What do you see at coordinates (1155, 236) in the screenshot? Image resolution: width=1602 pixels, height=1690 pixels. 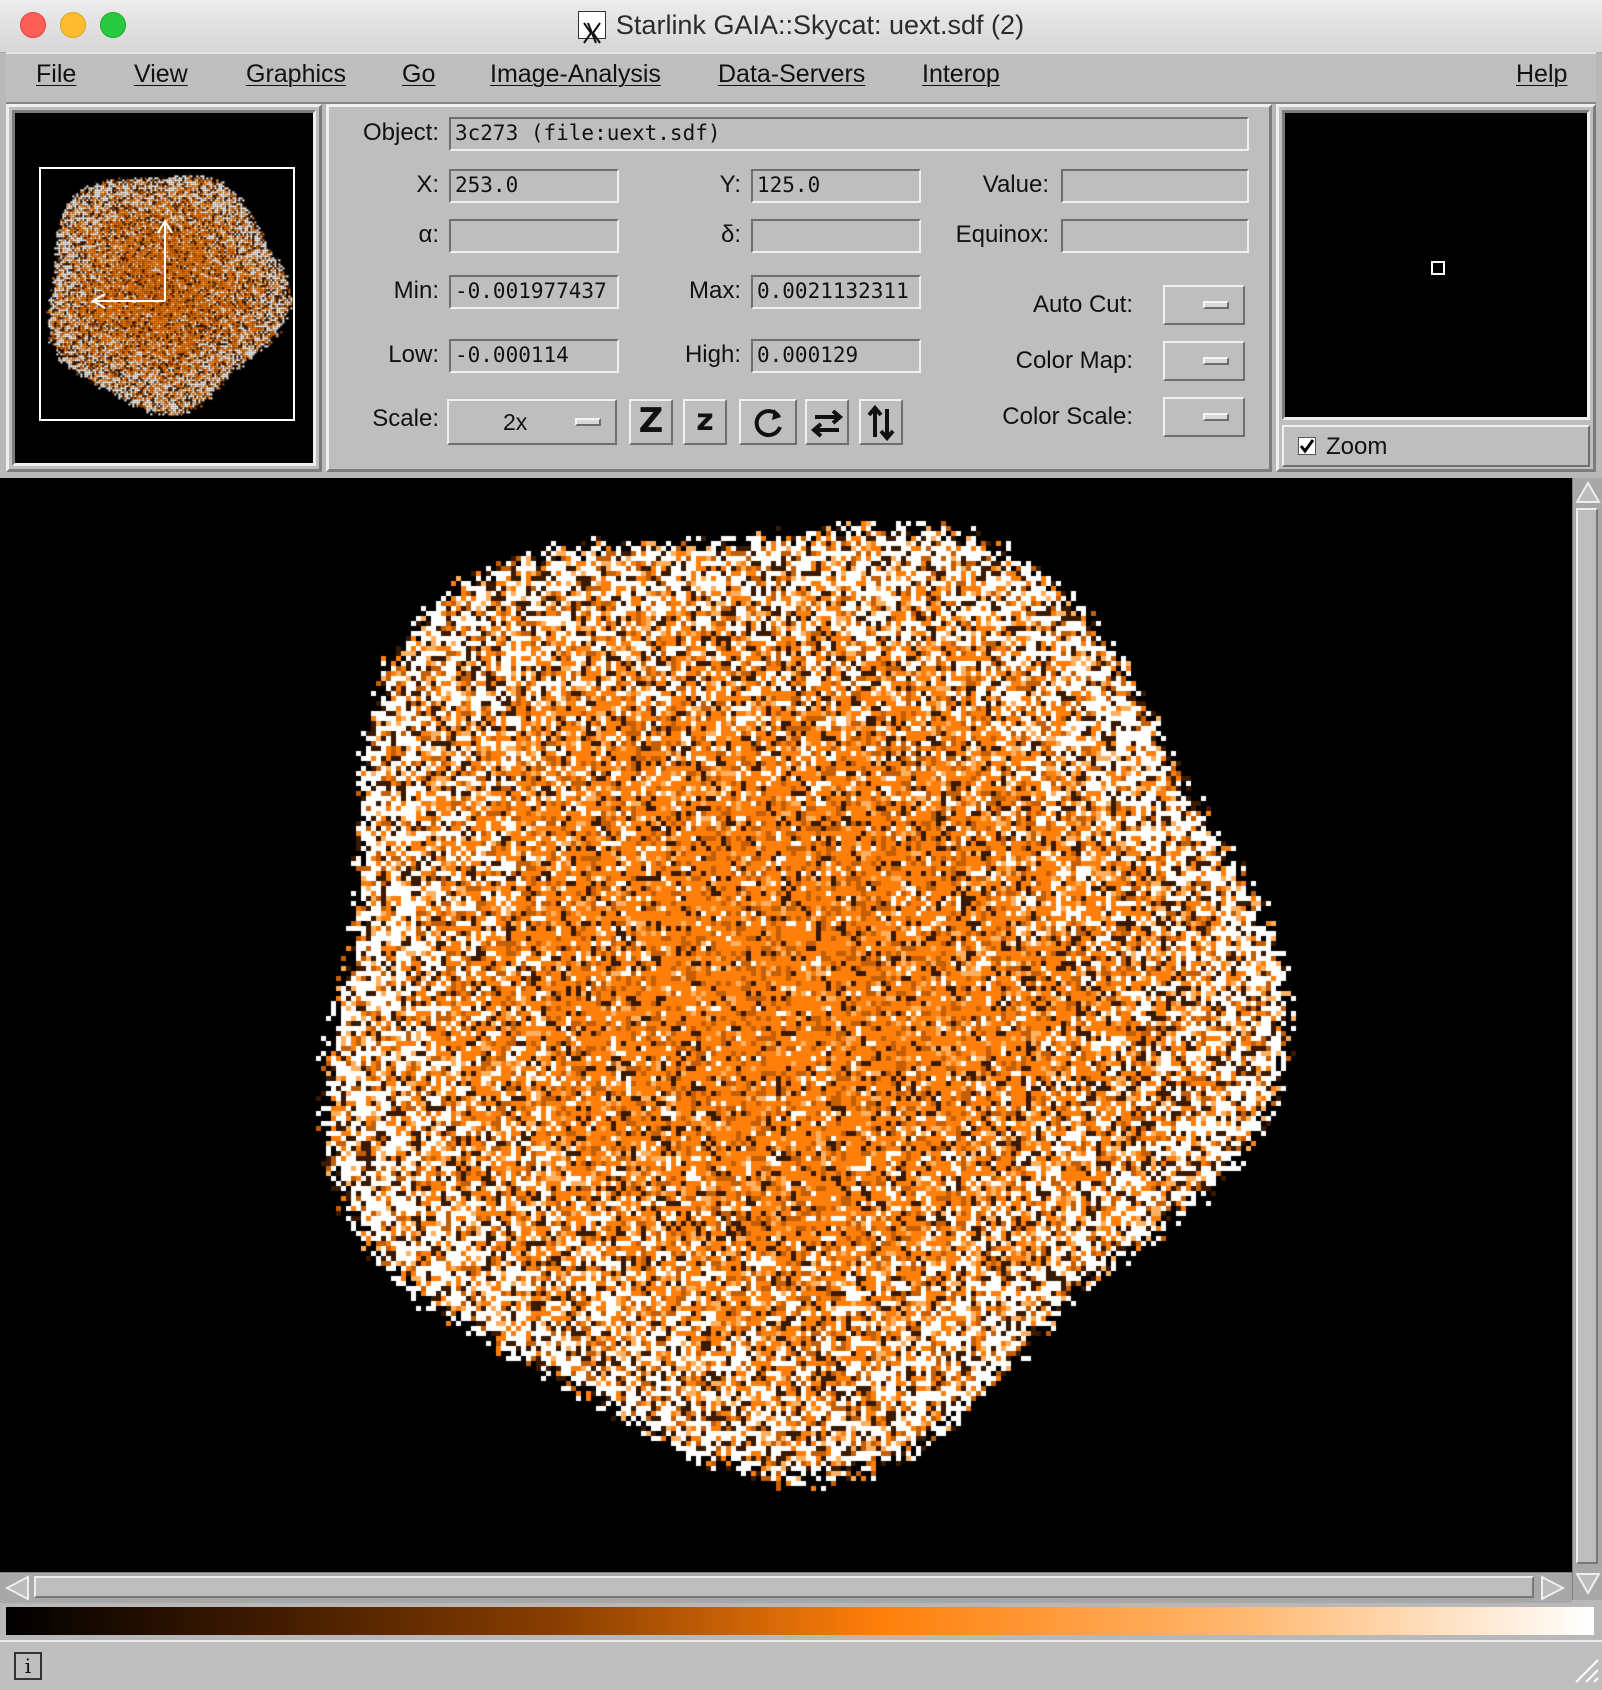 I see `equinox-field` at bounding box center [1155, 236].